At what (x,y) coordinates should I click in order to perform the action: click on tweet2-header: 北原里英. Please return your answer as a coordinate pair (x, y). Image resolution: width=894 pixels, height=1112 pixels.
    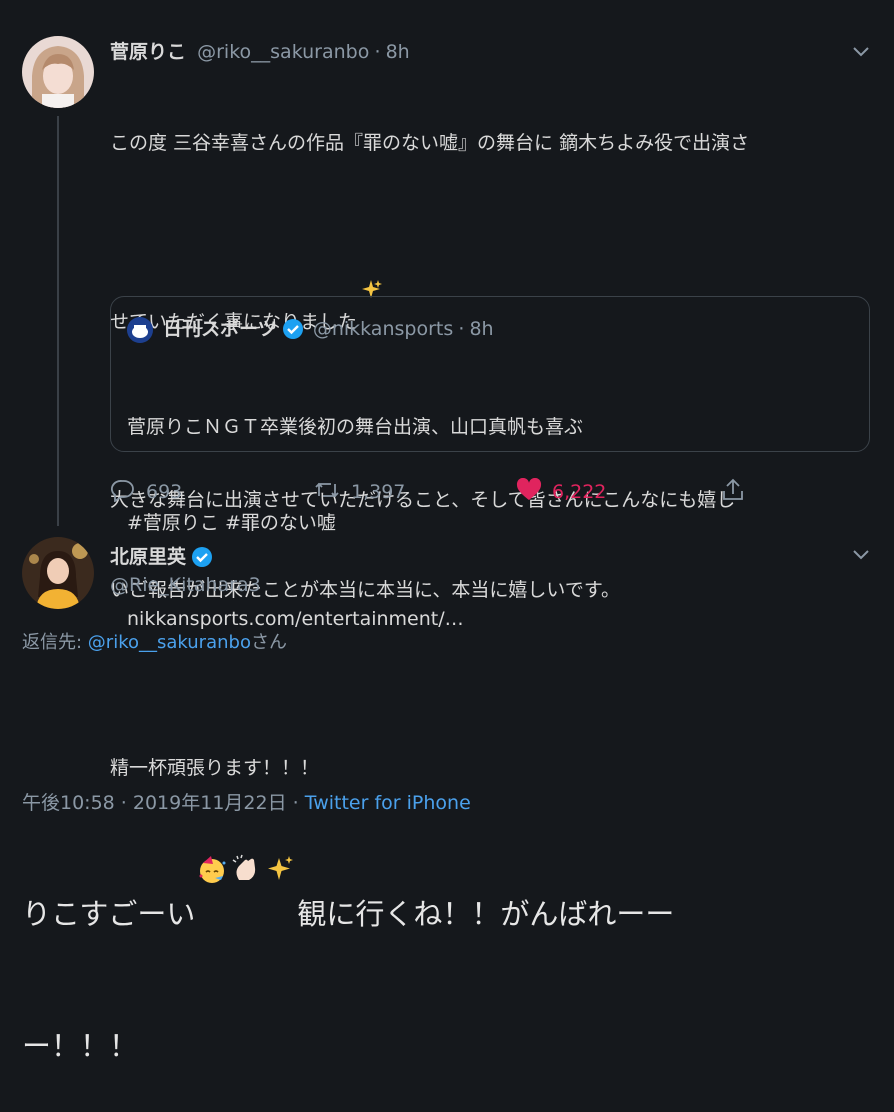
    Looking at the image, I should click on (161, 557).